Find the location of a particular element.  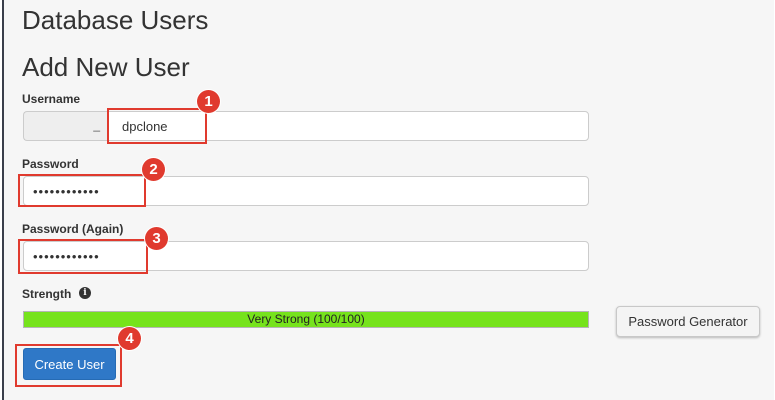

create-user-button: Create User is located at coordinates (69, 364).